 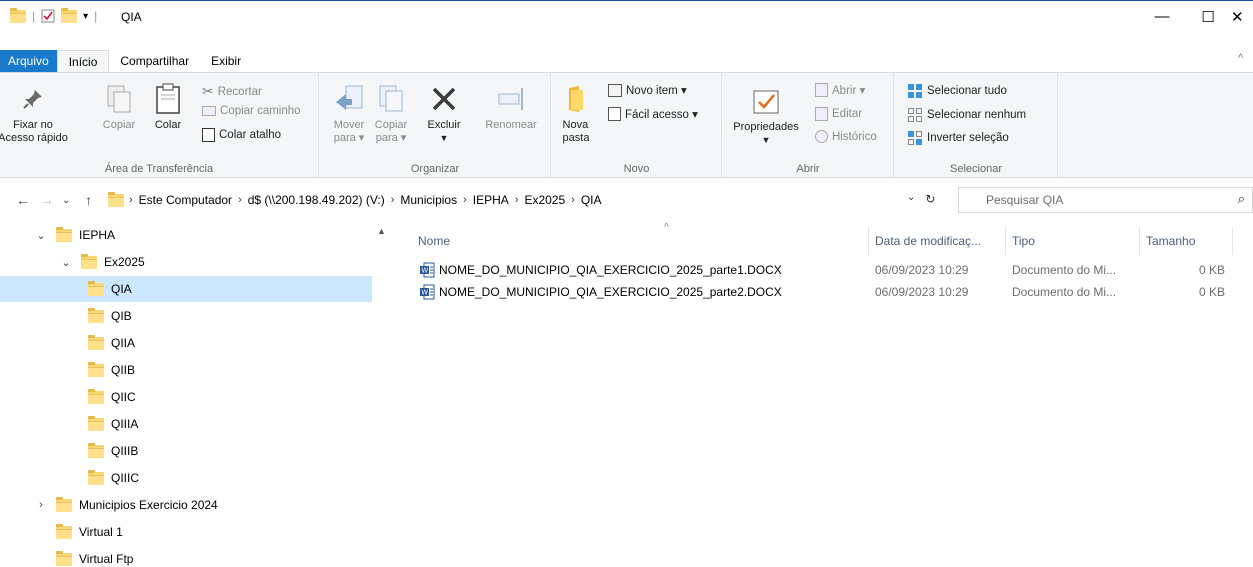 What do you see at coordinates (101, 532) in the screenshot?
I see `nav-item-label: Virtual 1` at bounding box center [101, 532].